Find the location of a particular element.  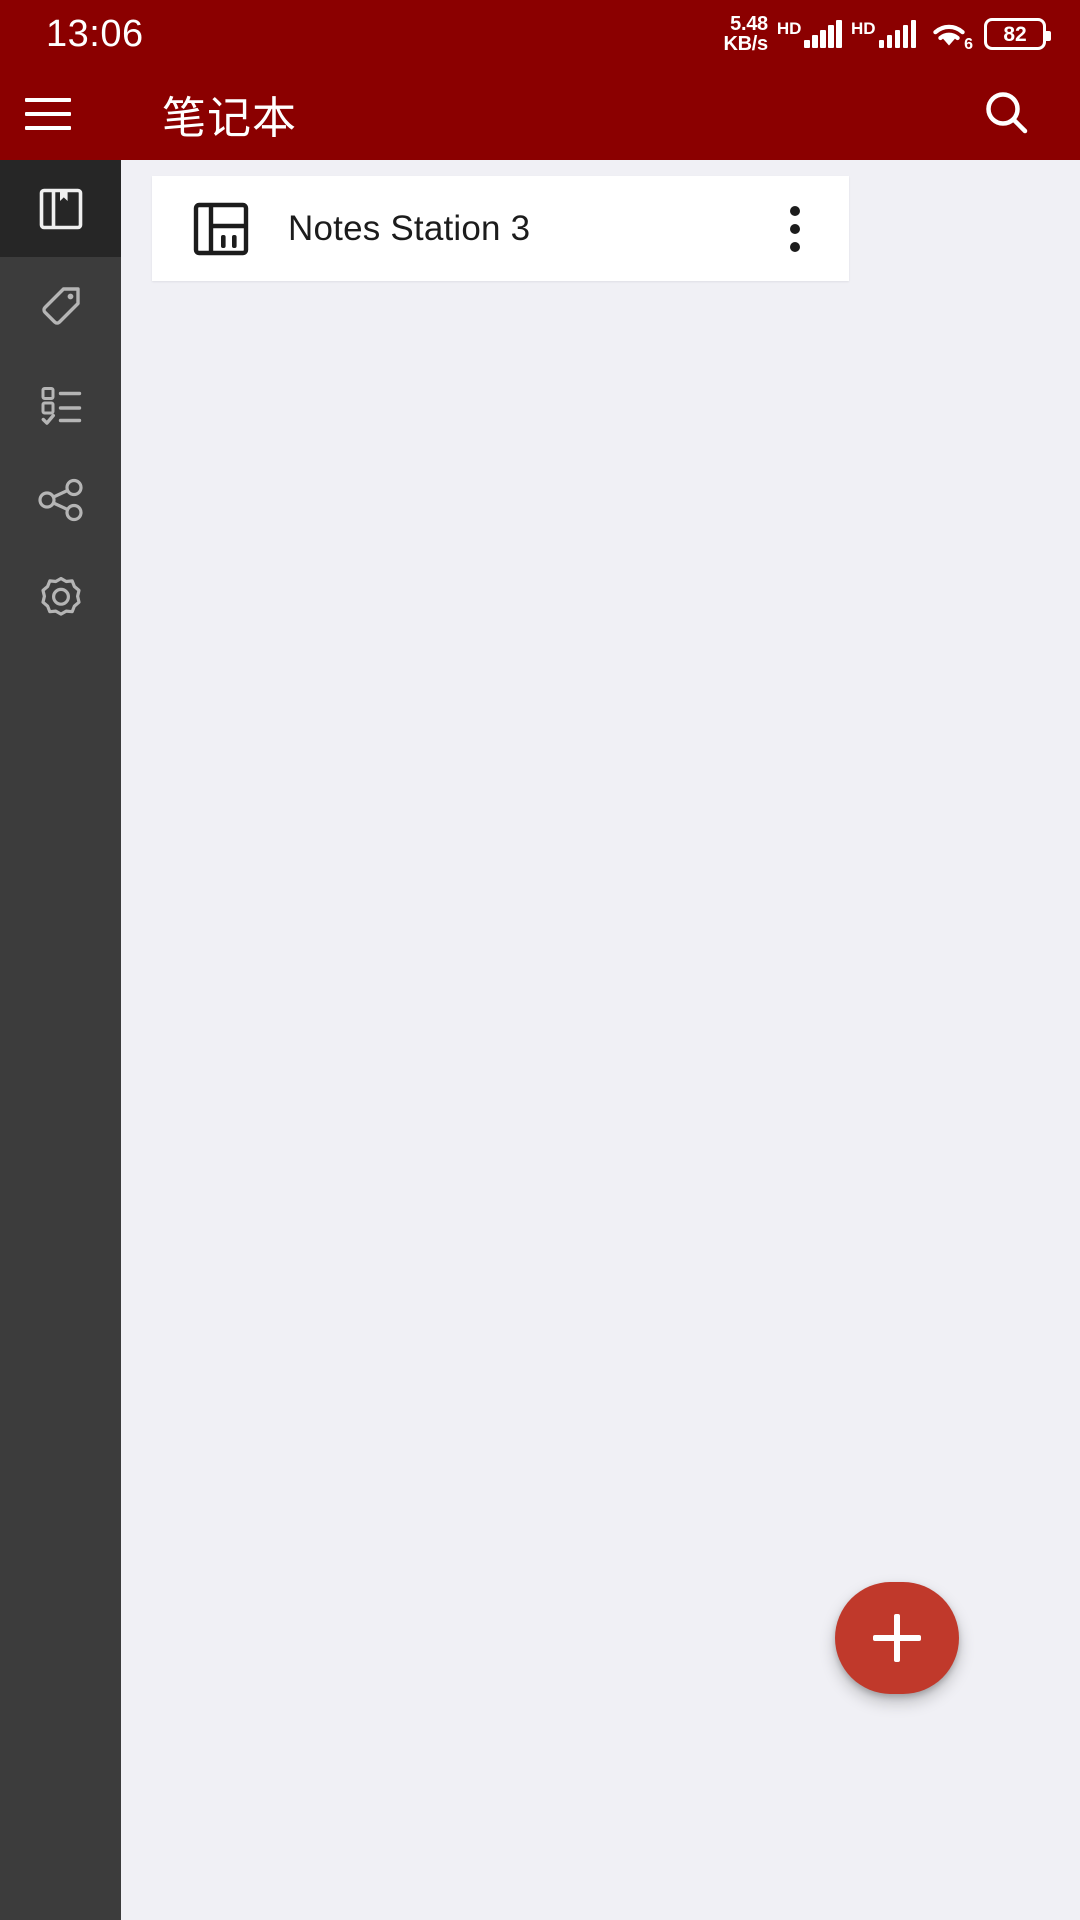

sidebar-item-todo is located at coordinates (60, 402).